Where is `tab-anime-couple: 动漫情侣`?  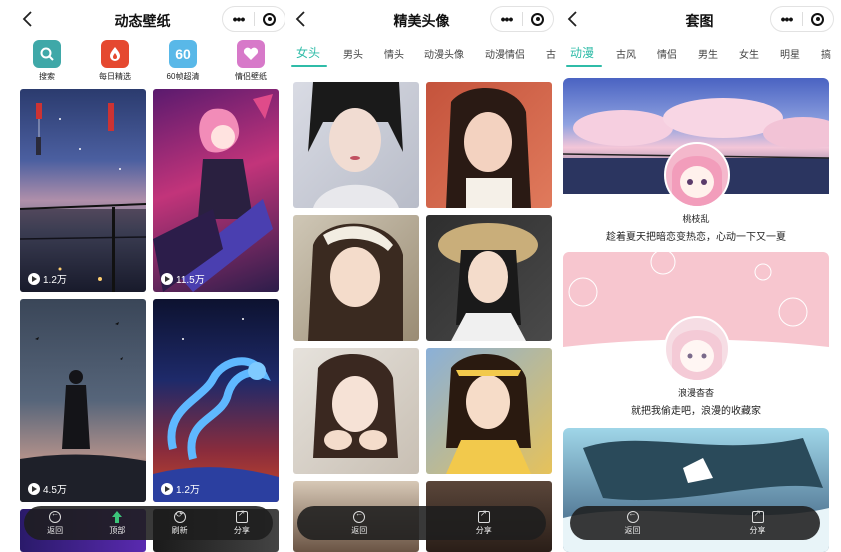
tab-anime-couple: 动漫情侣 is located at coordinates (505, 53).